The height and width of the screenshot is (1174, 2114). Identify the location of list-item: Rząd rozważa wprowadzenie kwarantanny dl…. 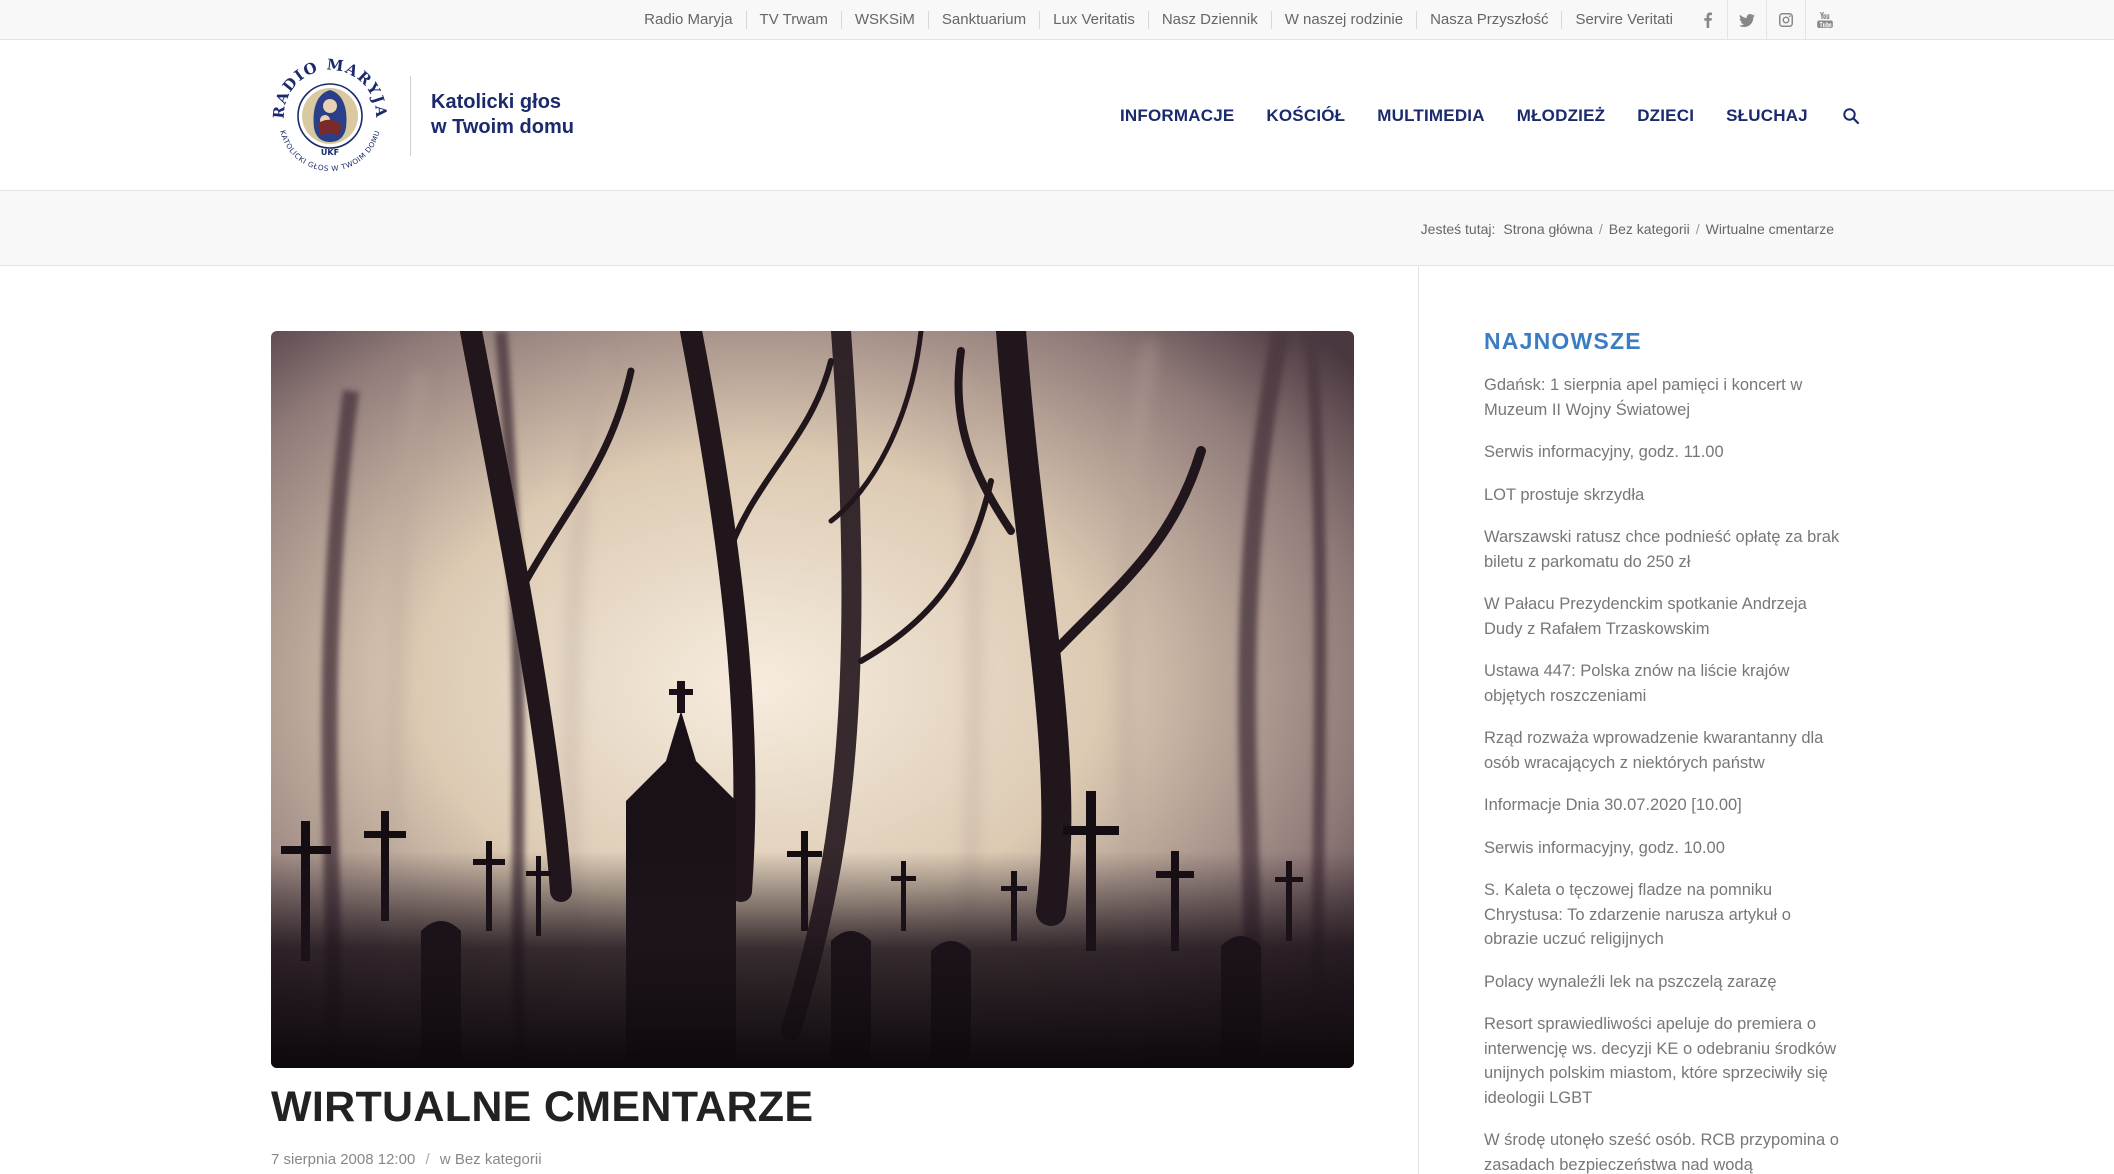
(1664, 750).